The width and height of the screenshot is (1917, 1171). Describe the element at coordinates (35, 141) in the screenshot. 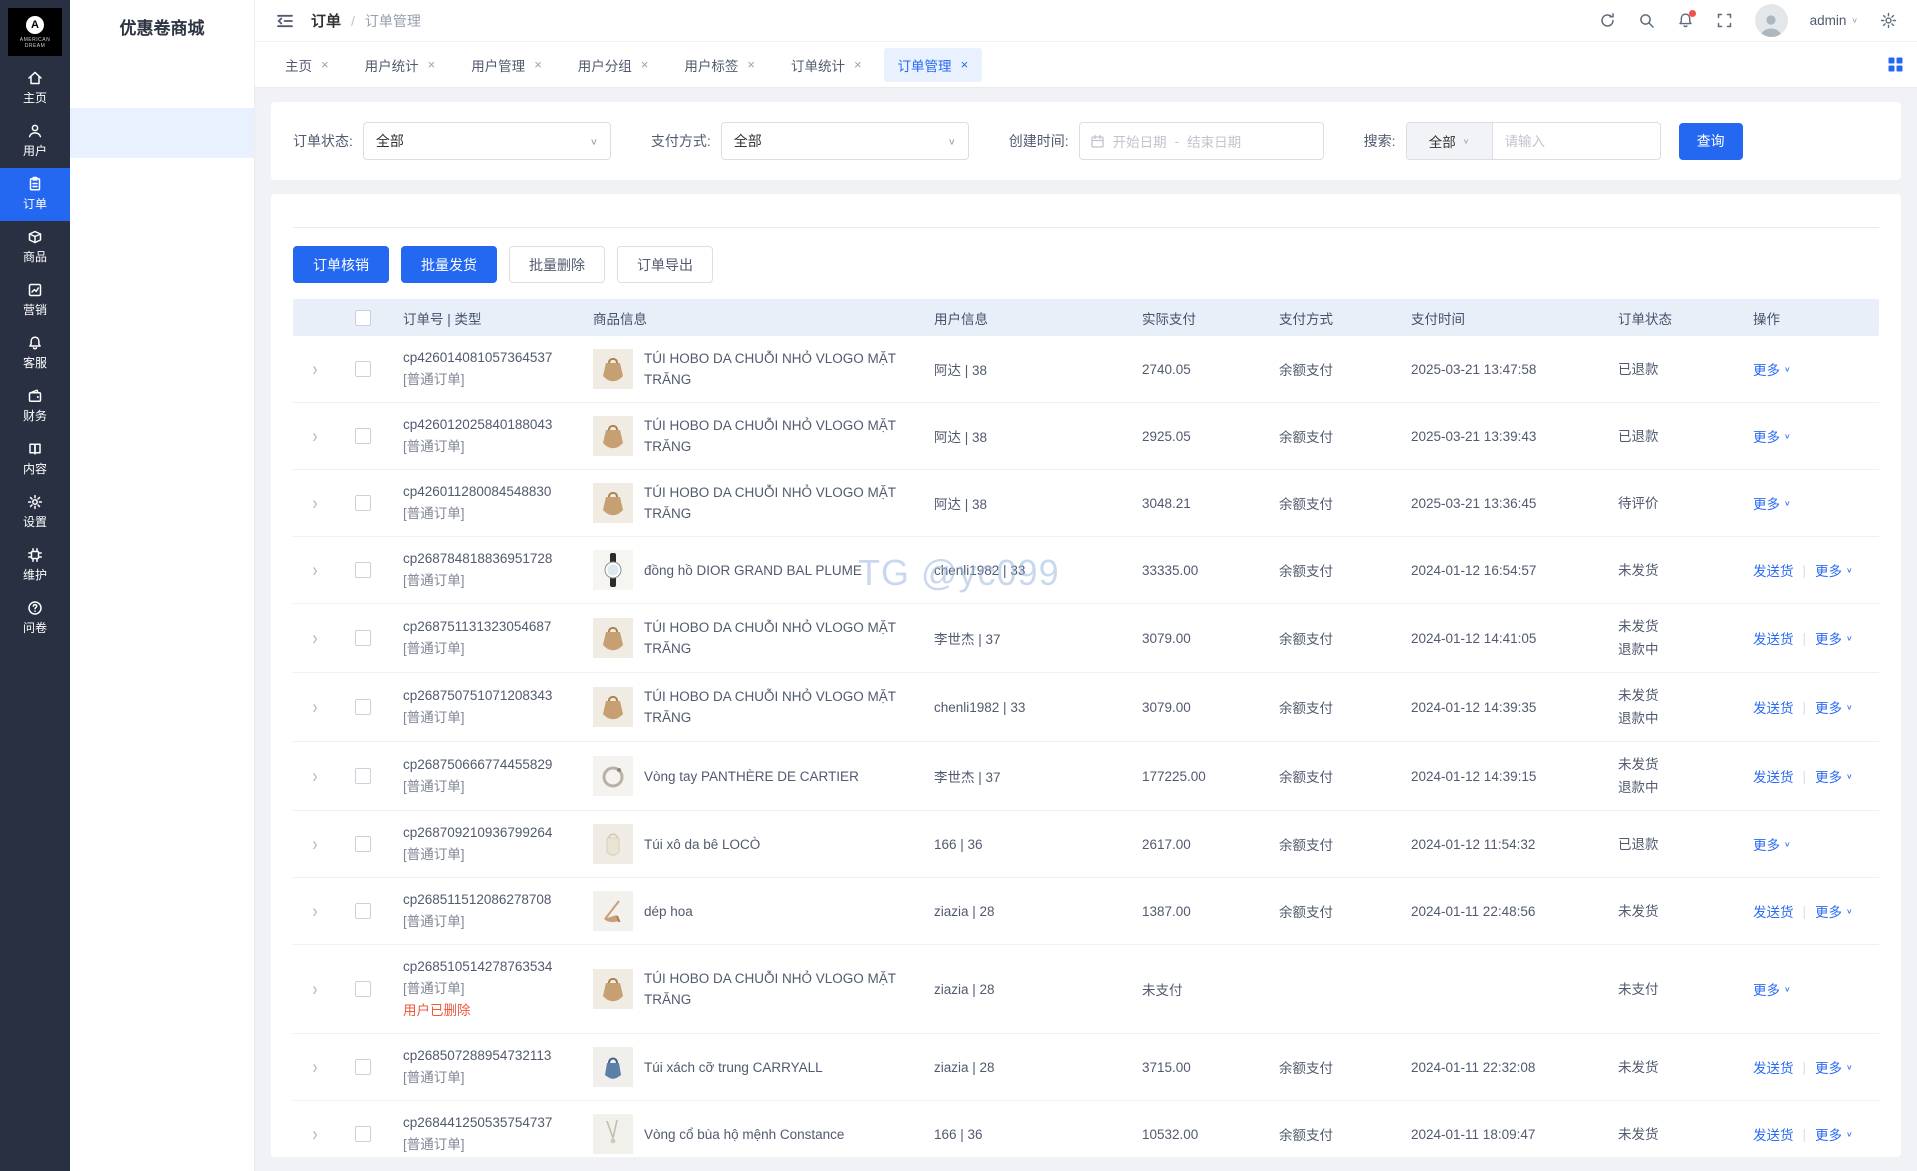

I see `rail-item: 用户` at that location.